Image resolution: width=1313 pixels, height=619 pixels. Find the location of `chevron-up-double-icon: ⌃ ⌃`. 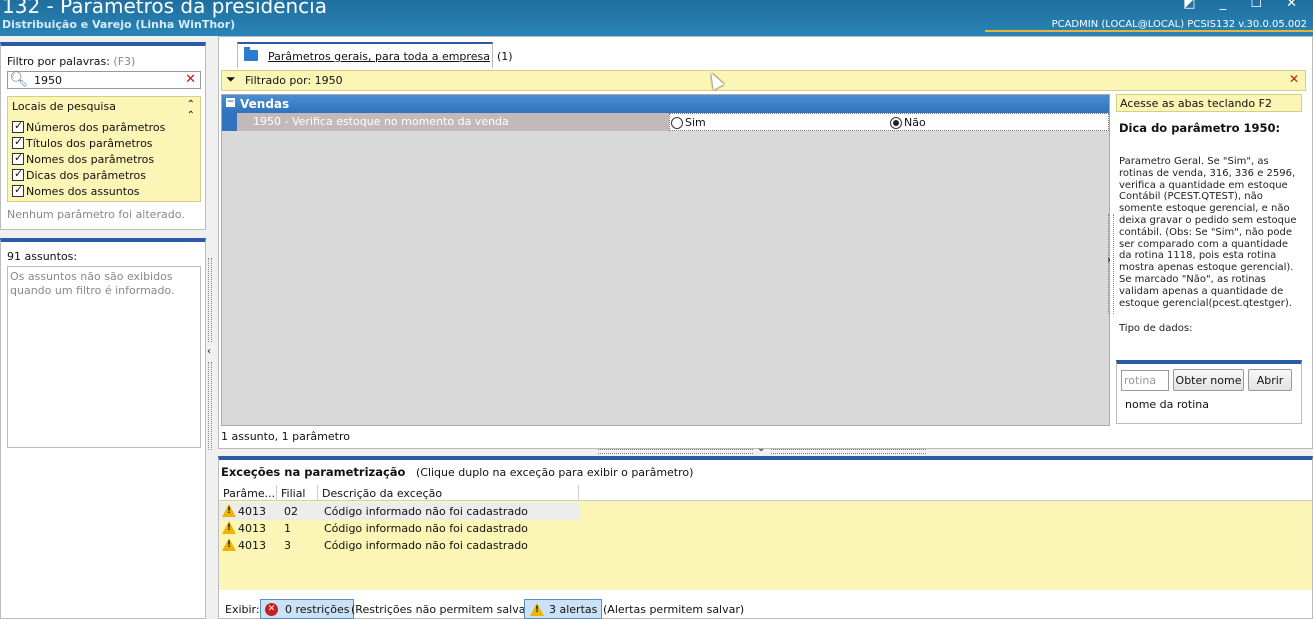

chevron-up-double-icon: ⌃ ⌃ is located at coordinates (191, 110).